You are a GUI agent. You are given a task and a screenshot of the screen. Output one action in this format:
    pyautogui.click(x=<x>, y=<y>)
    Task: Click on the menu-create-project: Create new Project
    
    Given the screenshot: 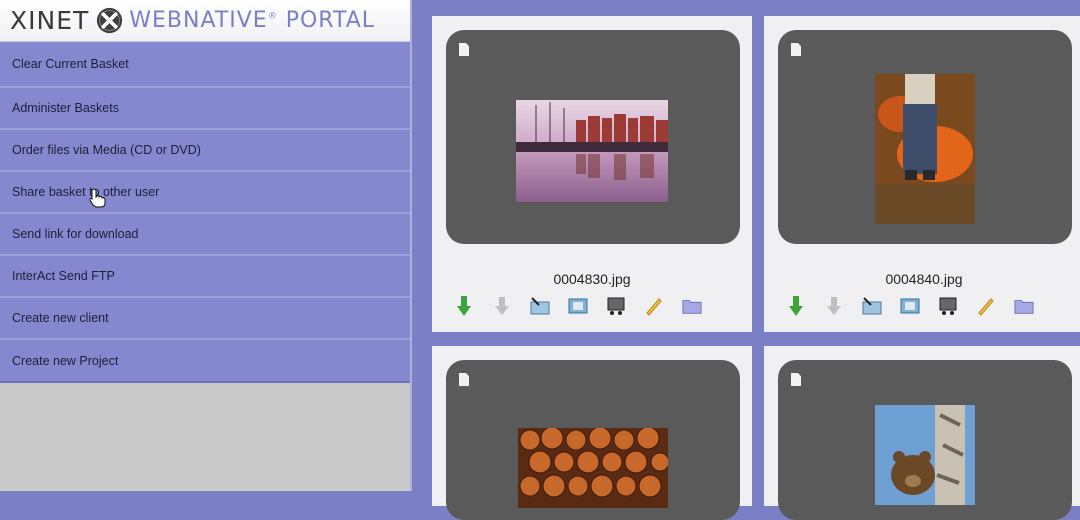 What is the action you would take?
    pyautogui.click(x=205, y=361)
    